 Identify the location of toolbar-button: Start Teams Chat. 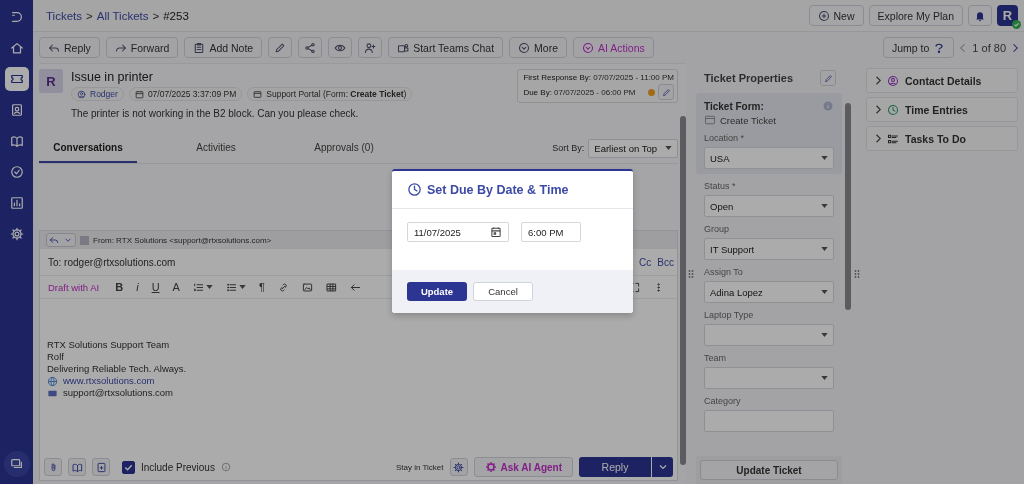
(446, 47).